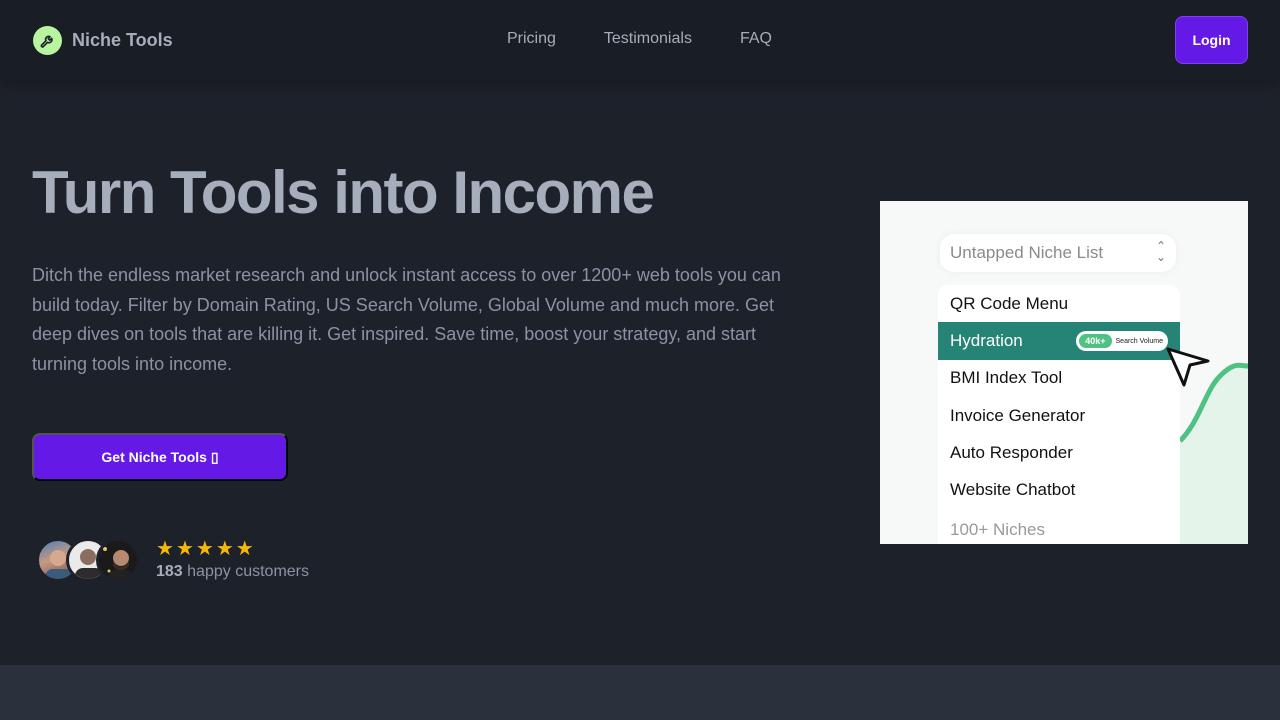 This screenshot has height=720, width=1280. I want to click on cursor-icon, so click(1188, 367).